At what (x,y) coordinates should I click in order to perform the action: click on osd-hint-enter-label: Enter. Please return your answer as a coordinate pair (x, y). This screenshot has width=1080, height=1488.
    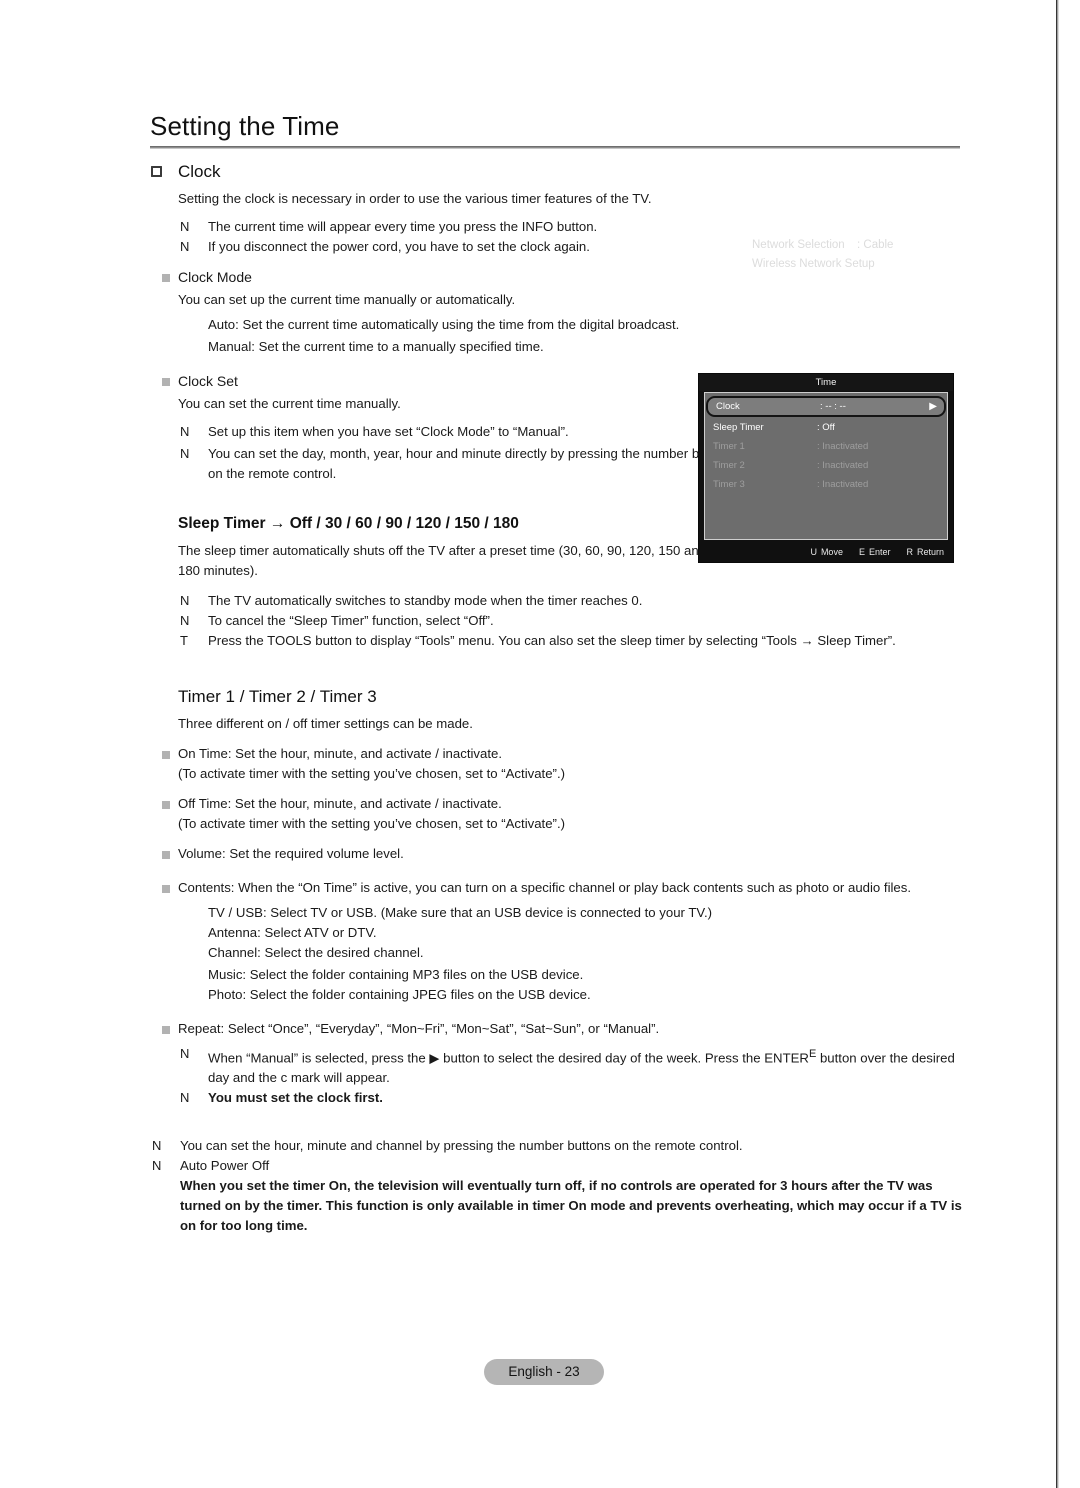
    Looking at the image, I should click on (879, 551).